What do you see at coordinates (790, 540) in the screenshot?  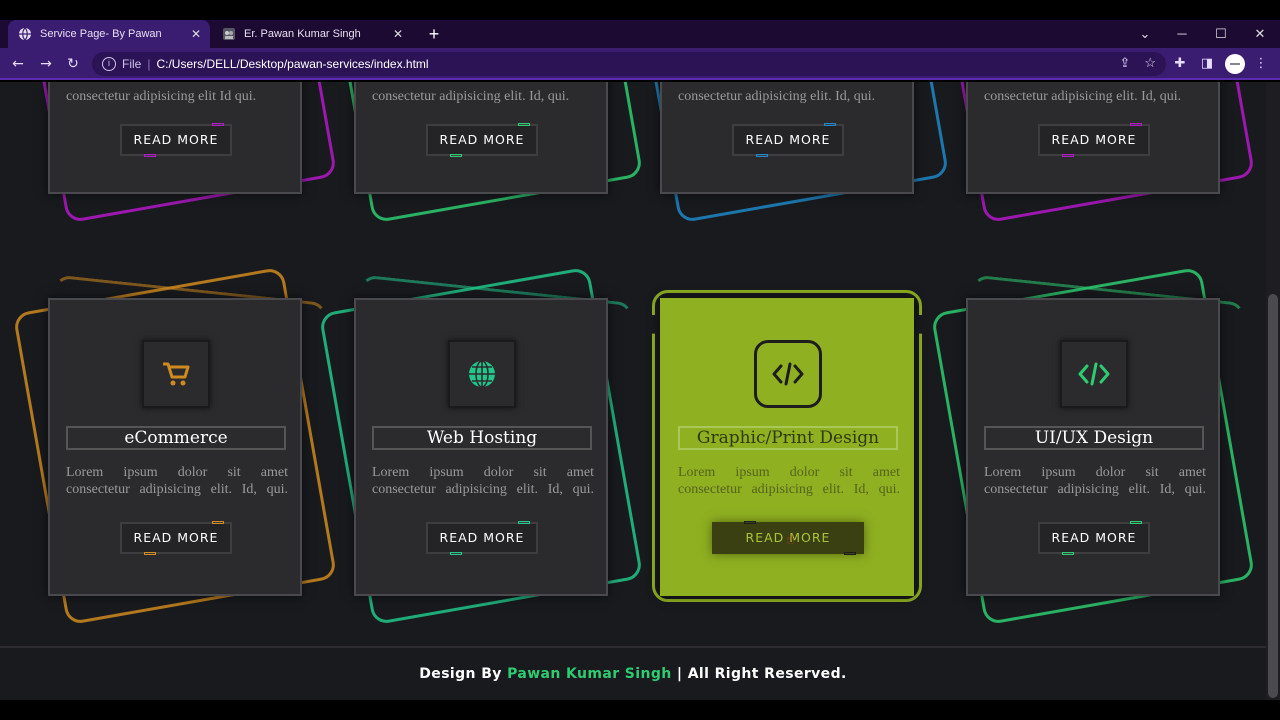 I see `hand-cursor-icon: ☝` at bounding box center [790, 540].